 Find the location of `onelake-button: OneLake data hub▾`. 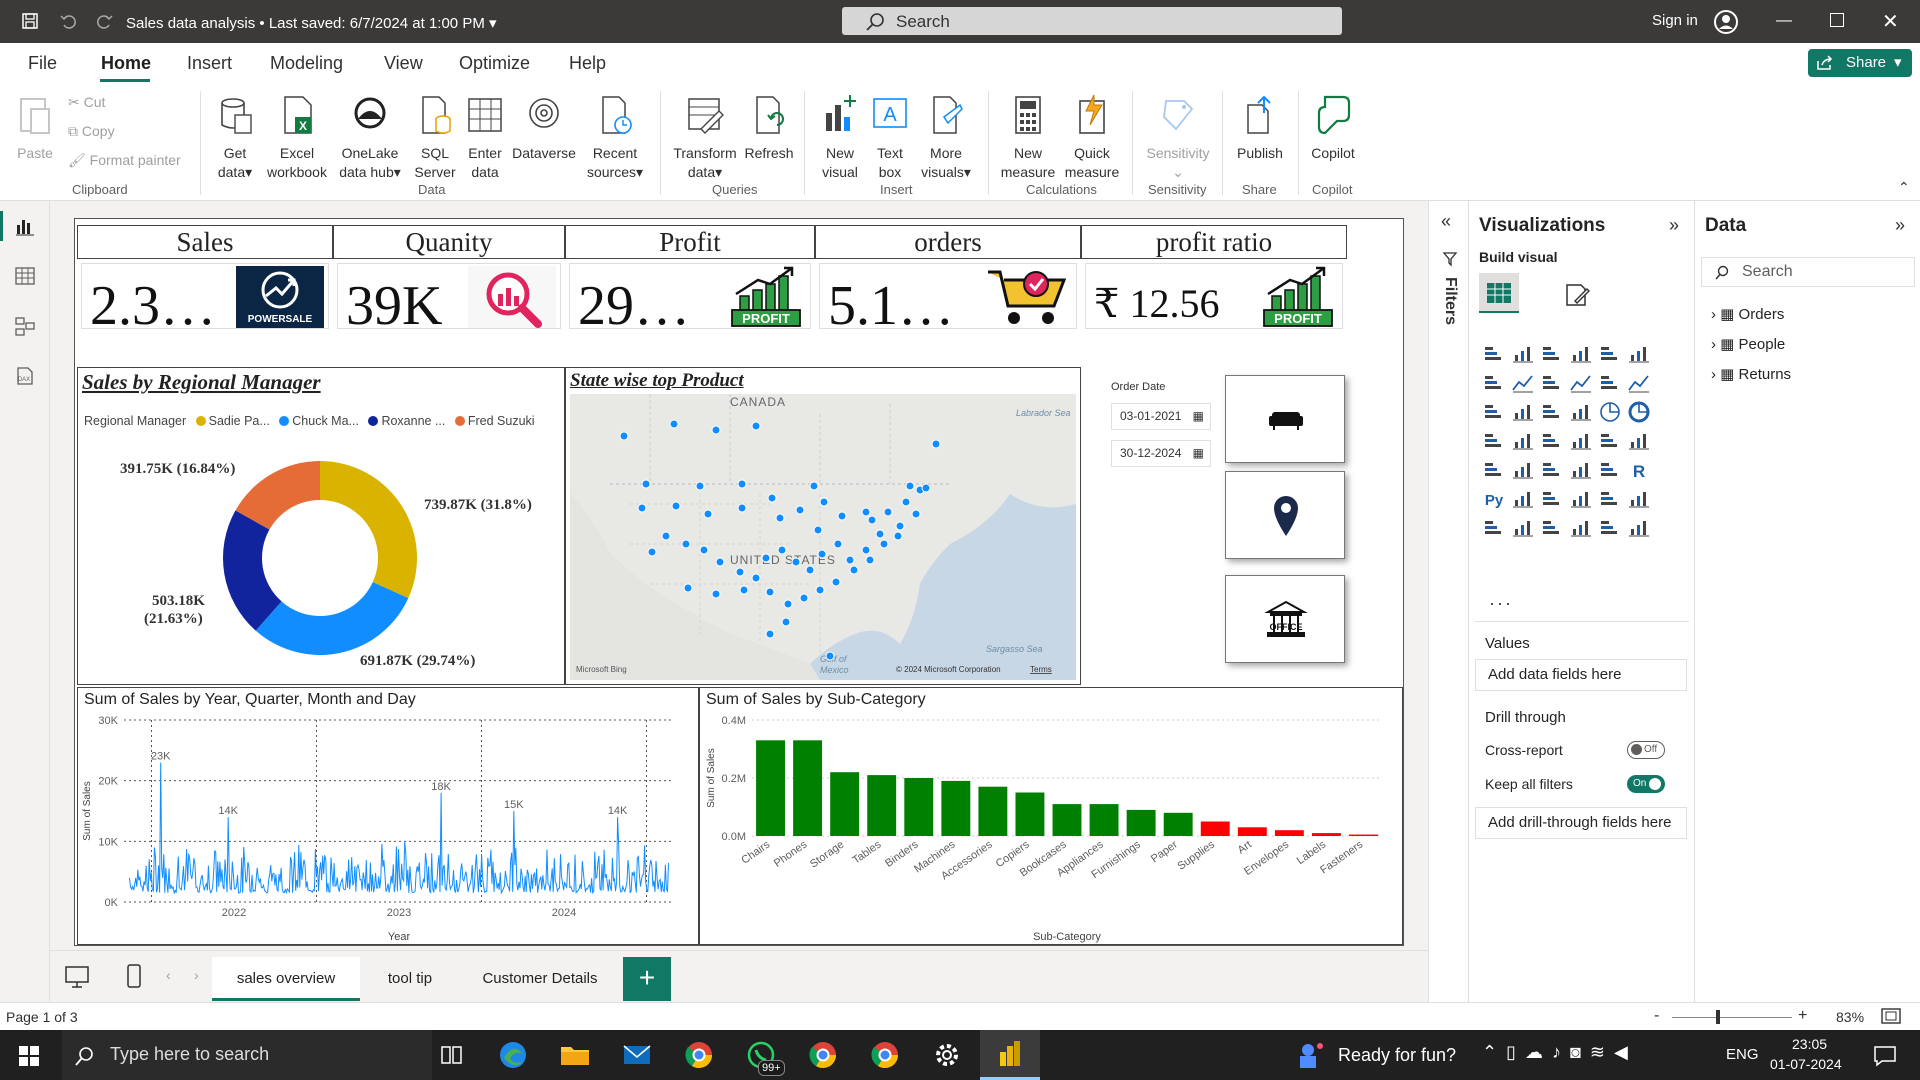

onelake-button: OneLake data hub▾ is located at coordinates (370, 137).